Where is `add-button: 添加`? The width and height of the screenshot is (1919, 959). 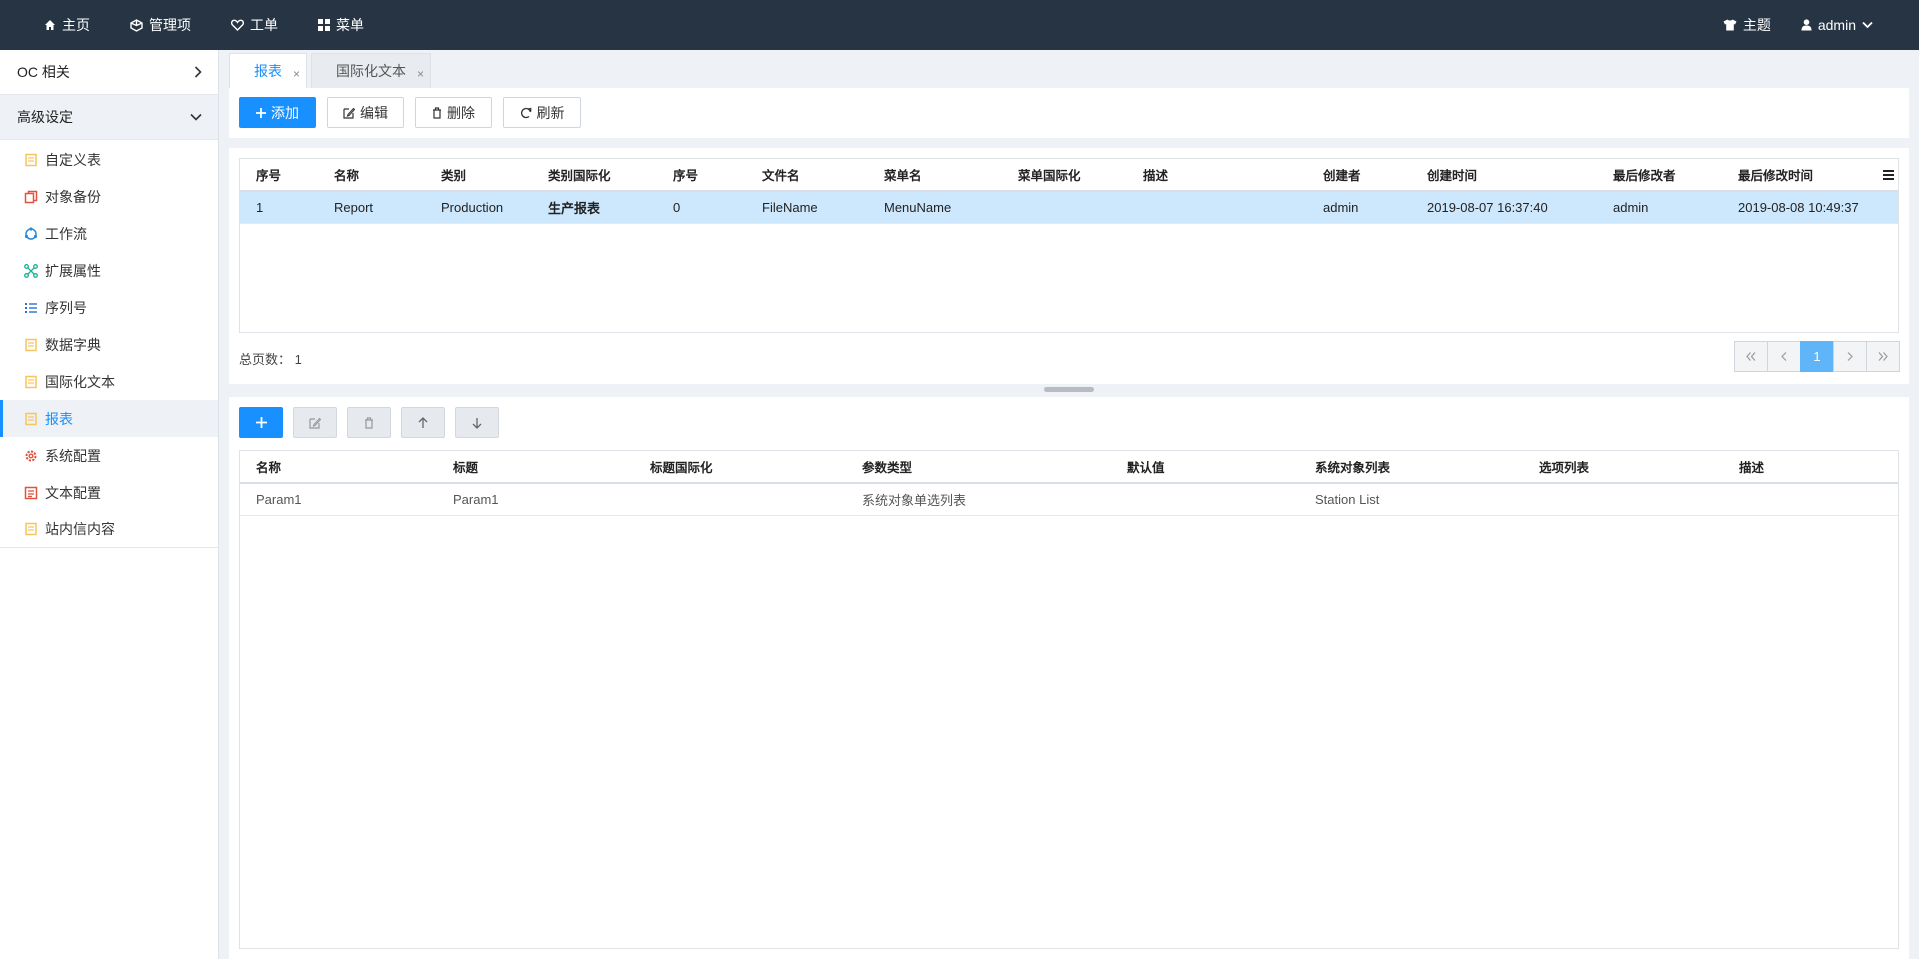
add-button: 添加 is located at coordinates (277, 112).